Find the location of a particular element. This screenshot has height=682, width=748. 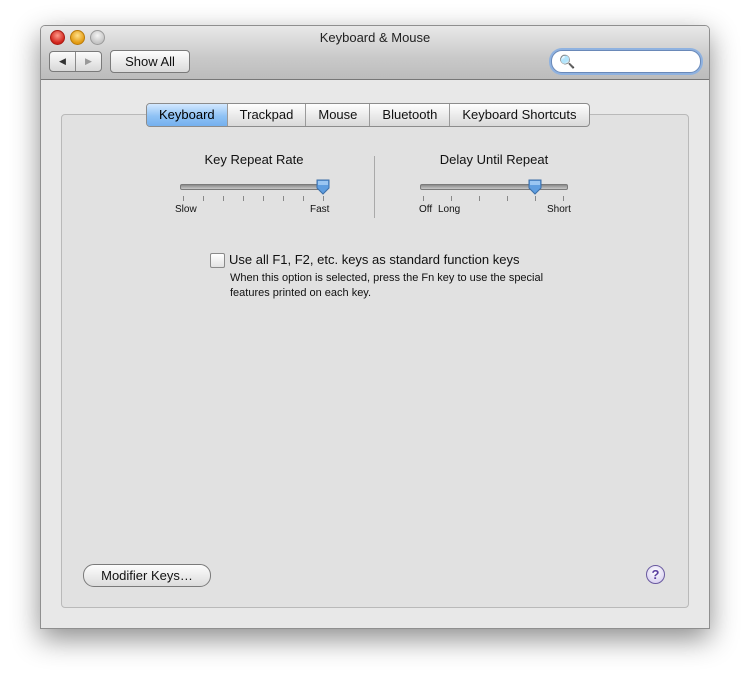

forward-button: ▶ is located at coordinates (88, 61).